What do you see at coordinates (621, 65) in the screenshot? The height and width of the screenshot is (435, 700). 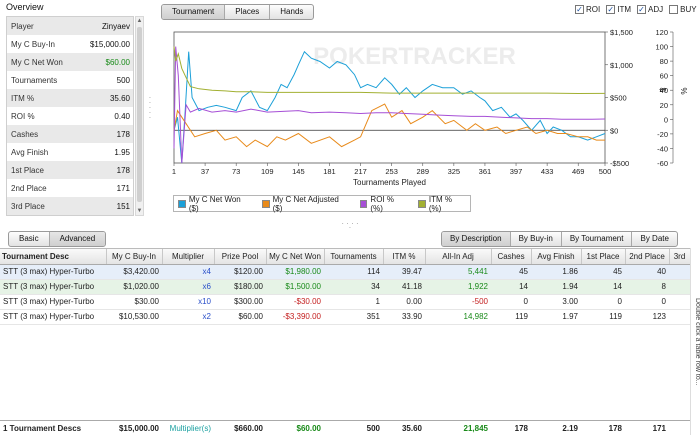 I see `y-left-tick-label: $1,000` at bounding box center [621, 65].